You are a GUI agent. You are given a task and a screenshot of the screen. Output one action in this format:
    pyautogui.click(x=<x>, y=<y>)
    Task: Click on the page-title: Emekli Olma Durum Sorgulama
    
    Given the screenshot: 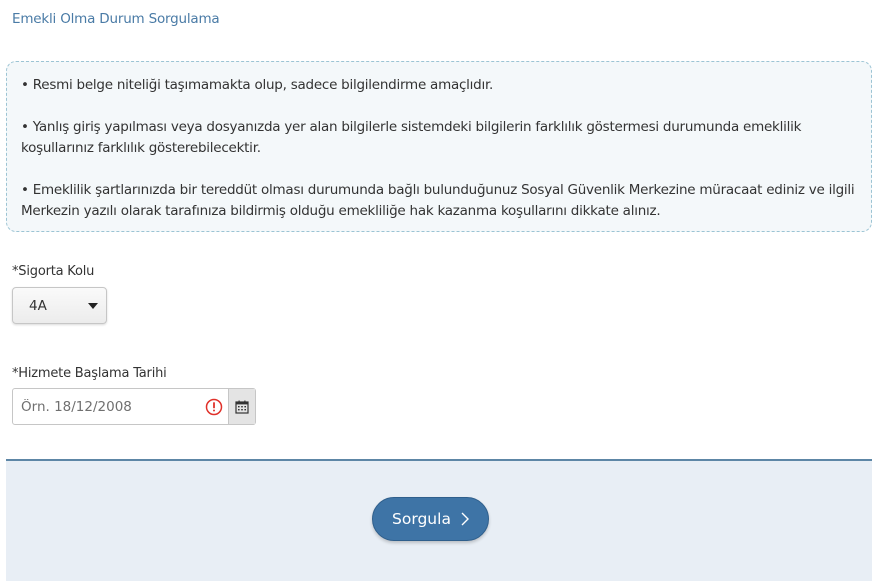 What is the action you would take?
    pyautogui.click(x=116, y=19)
    